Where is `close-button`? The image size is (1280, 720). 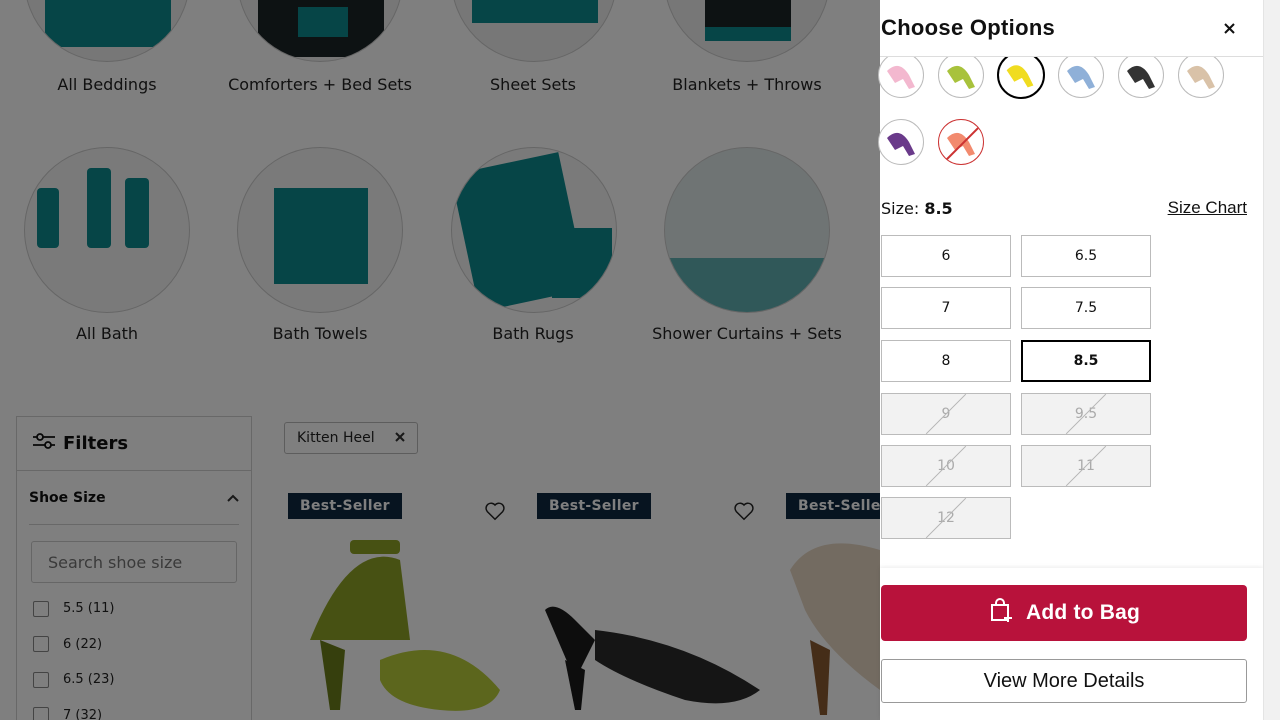
close-button is located at coordinates (1229, 28).